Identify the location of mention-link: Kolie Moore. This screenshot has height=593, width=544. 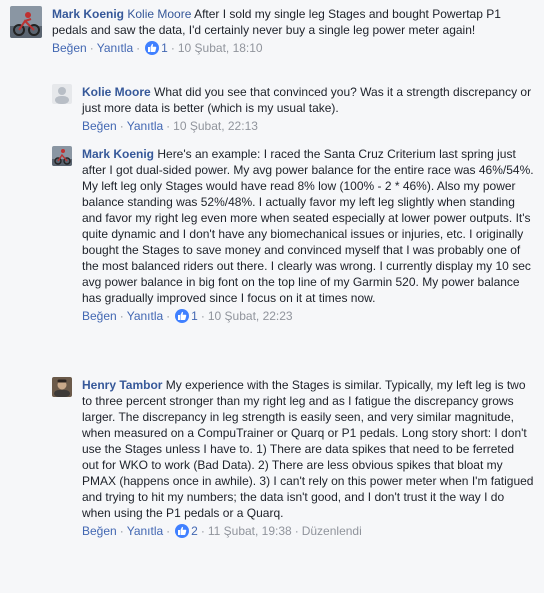
(159, 14).